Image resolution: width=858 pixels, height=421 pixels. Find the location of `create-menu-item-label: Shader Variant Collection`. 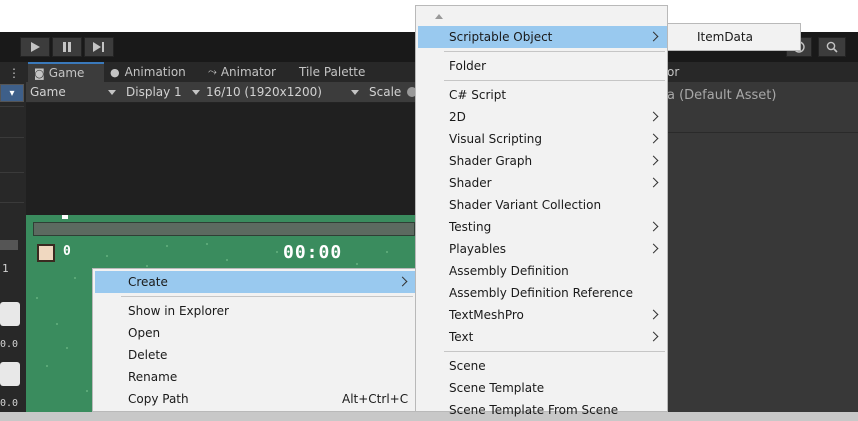

create-menu-item-label: Shader Variant Collection is located at coordinates (525, 205).